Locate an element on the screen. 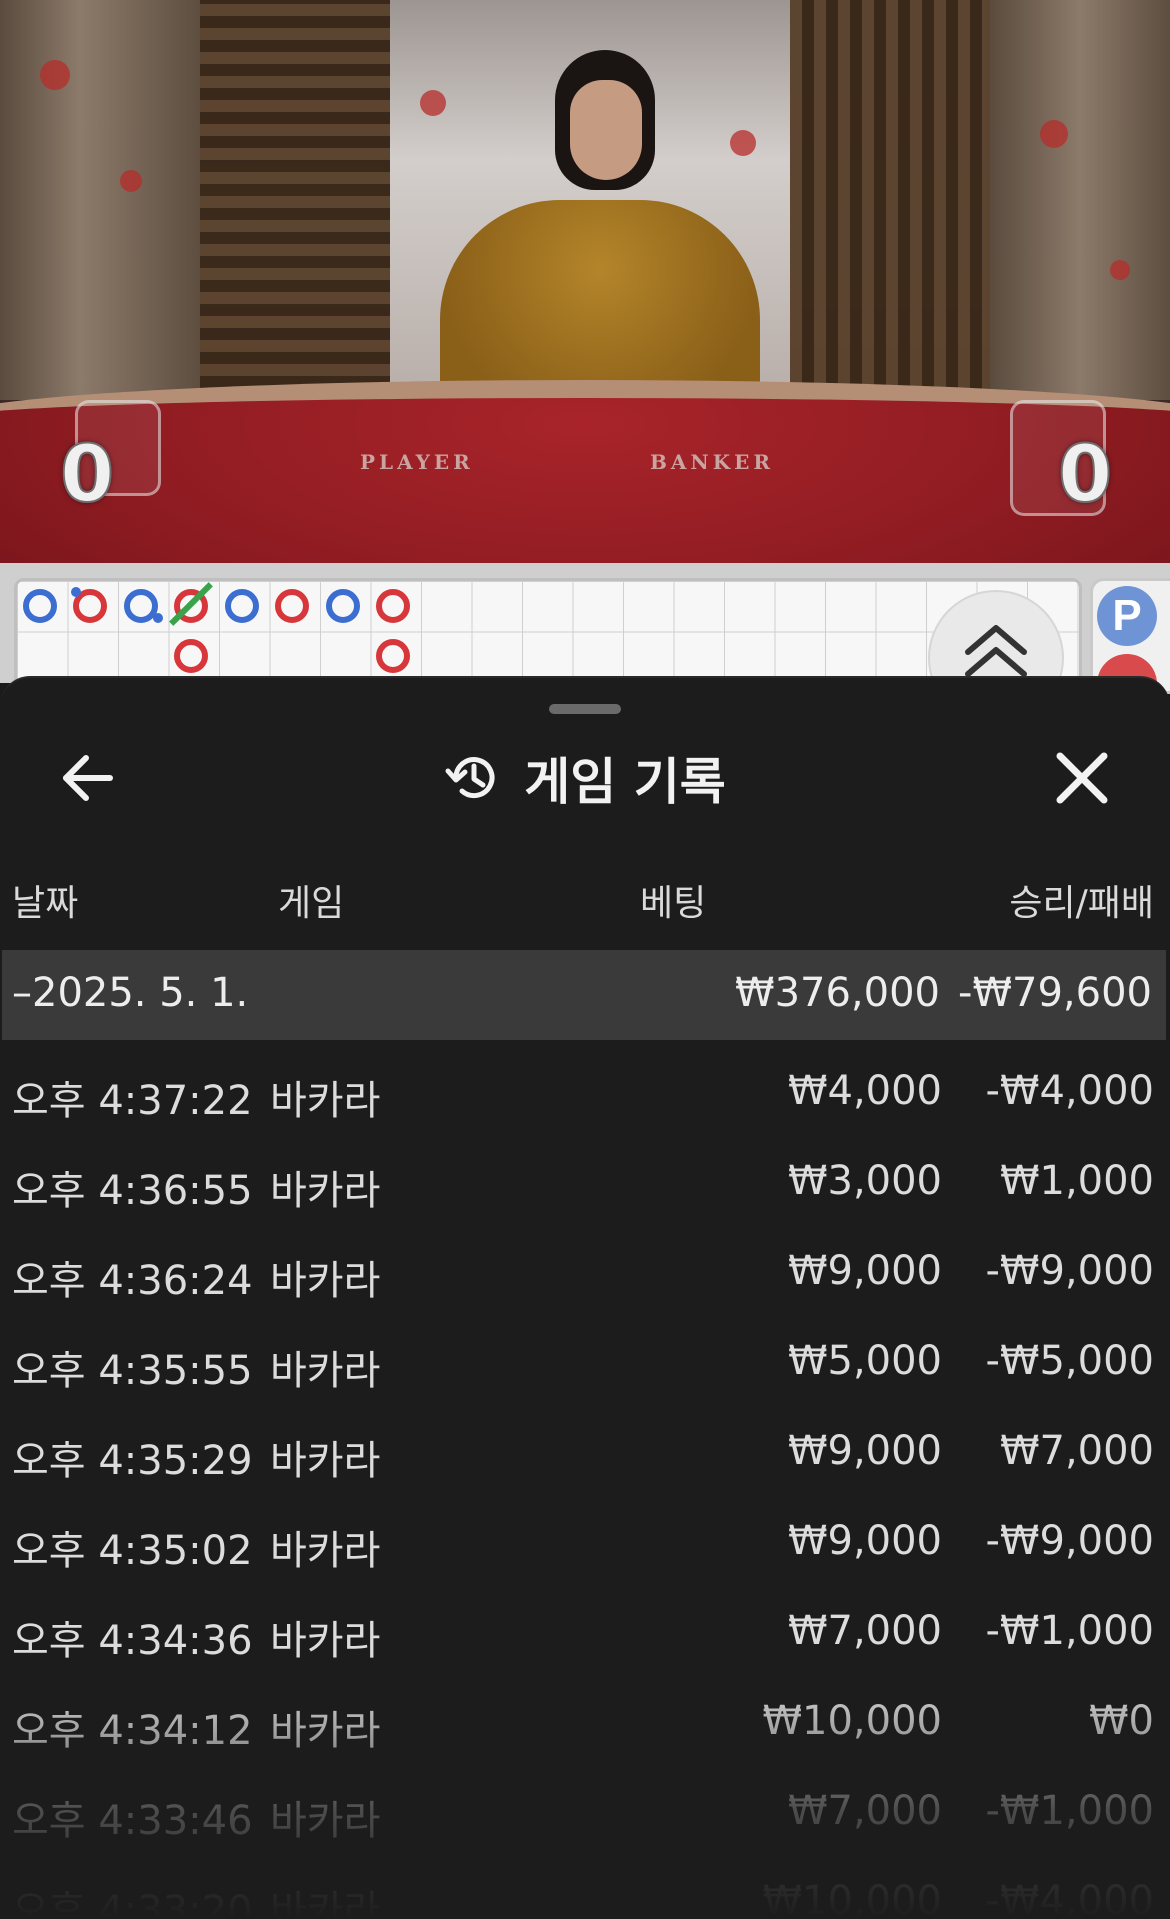 Image resolution: width=1170 pixels, height=1919 pixels. dealer-face is located at coordinates (606, 130).